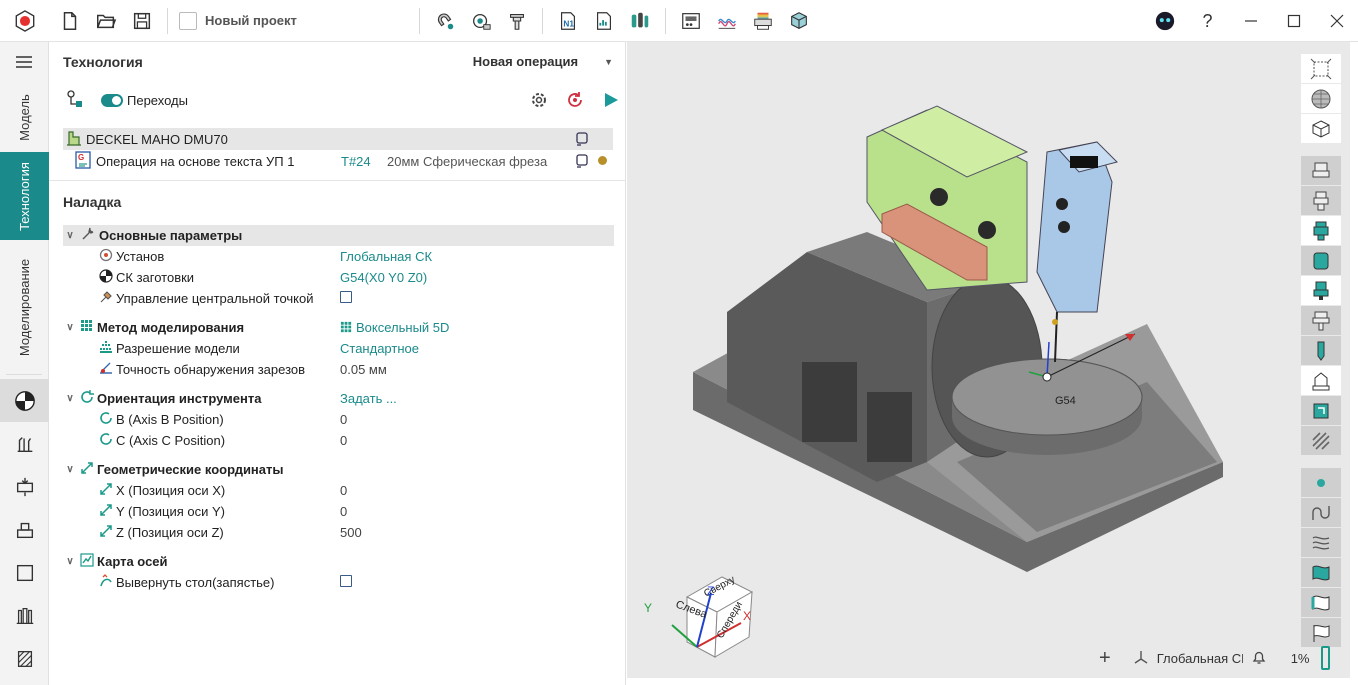 This screenshot has width=1358, height=685. Describe the element at coordinates (1321, 170) in the screenshot. I see `holder-view-icon` at that location.